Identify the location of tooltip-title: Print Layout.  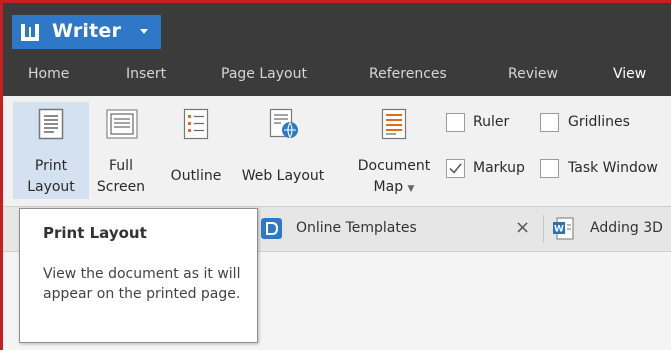
(95, 233).